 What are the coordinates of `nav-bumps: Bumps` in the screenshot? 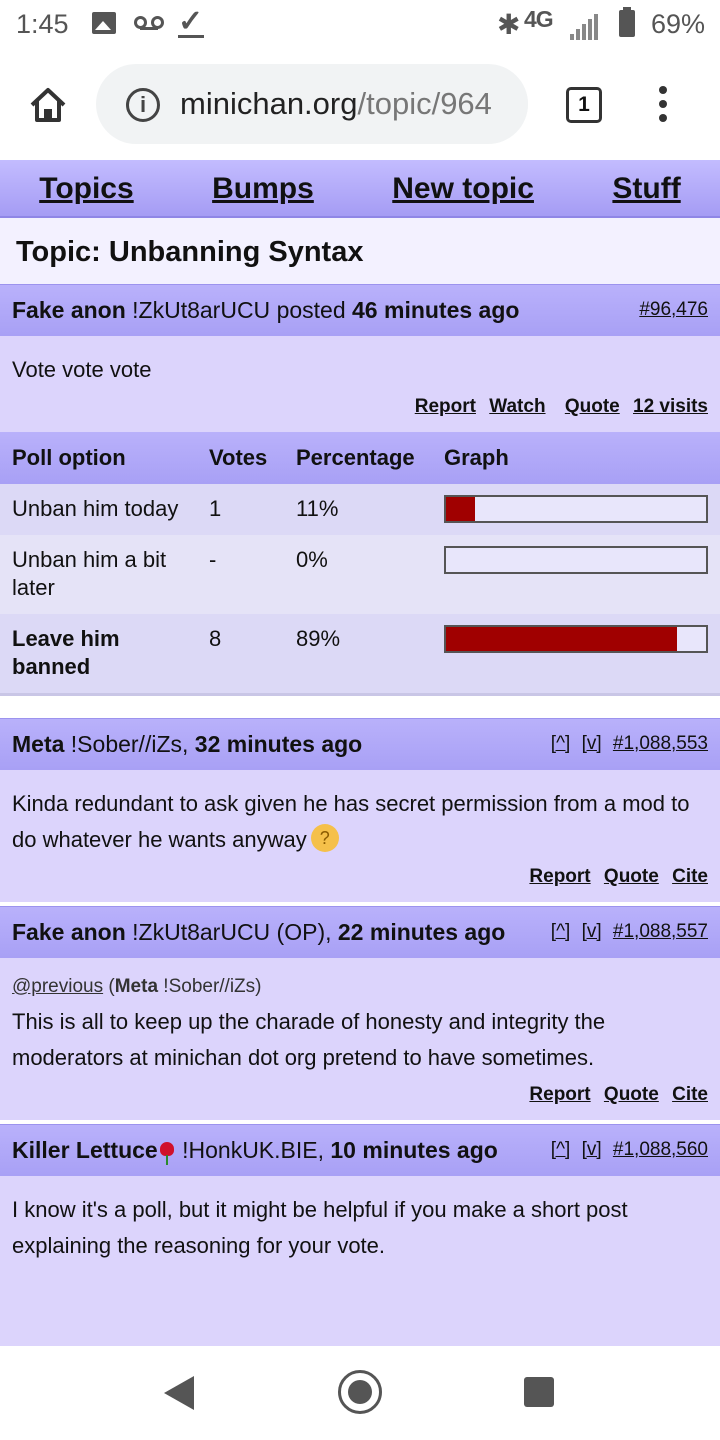 It's located at (263, 189).